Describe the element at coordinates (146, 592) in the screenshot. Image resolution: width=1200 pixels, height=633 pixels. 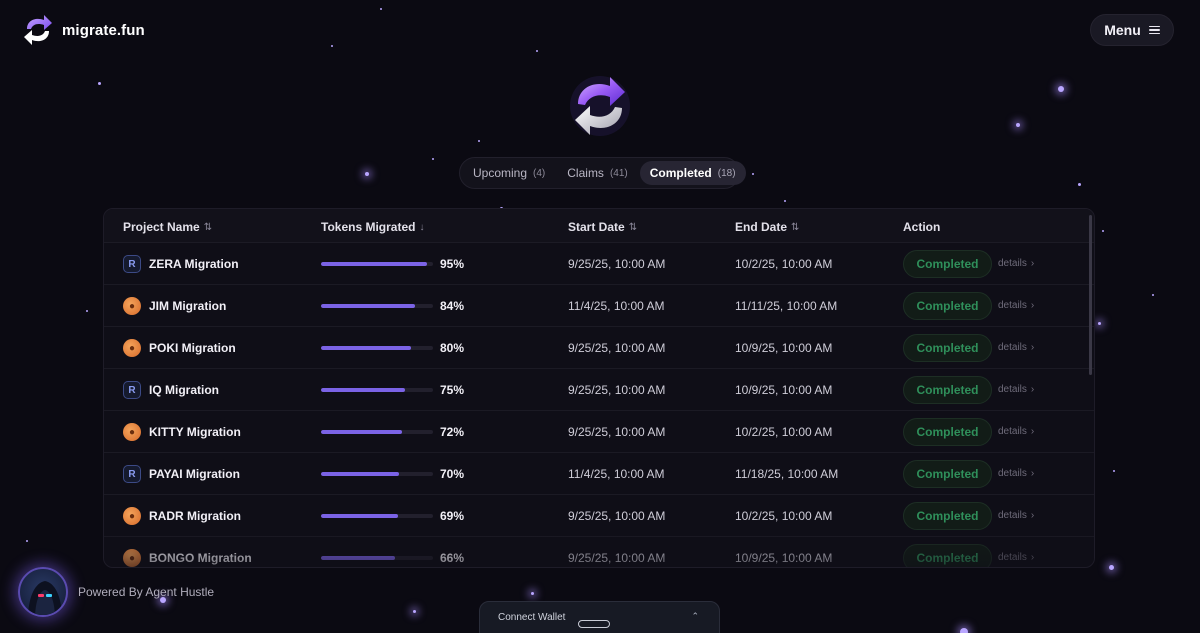
I see `powered-by-text: Powered By Agent Hustle` at that location.